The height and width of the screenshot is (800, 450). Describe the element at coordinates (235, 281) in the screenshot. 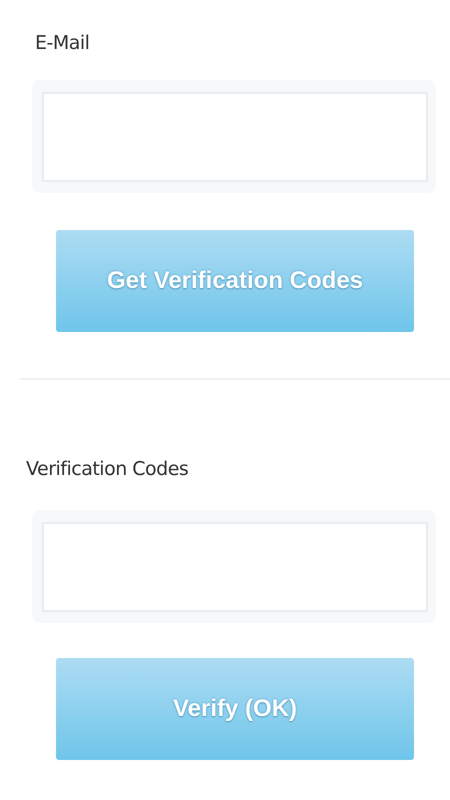

I see `get-codes-button: Get Verification Codes` at that location.